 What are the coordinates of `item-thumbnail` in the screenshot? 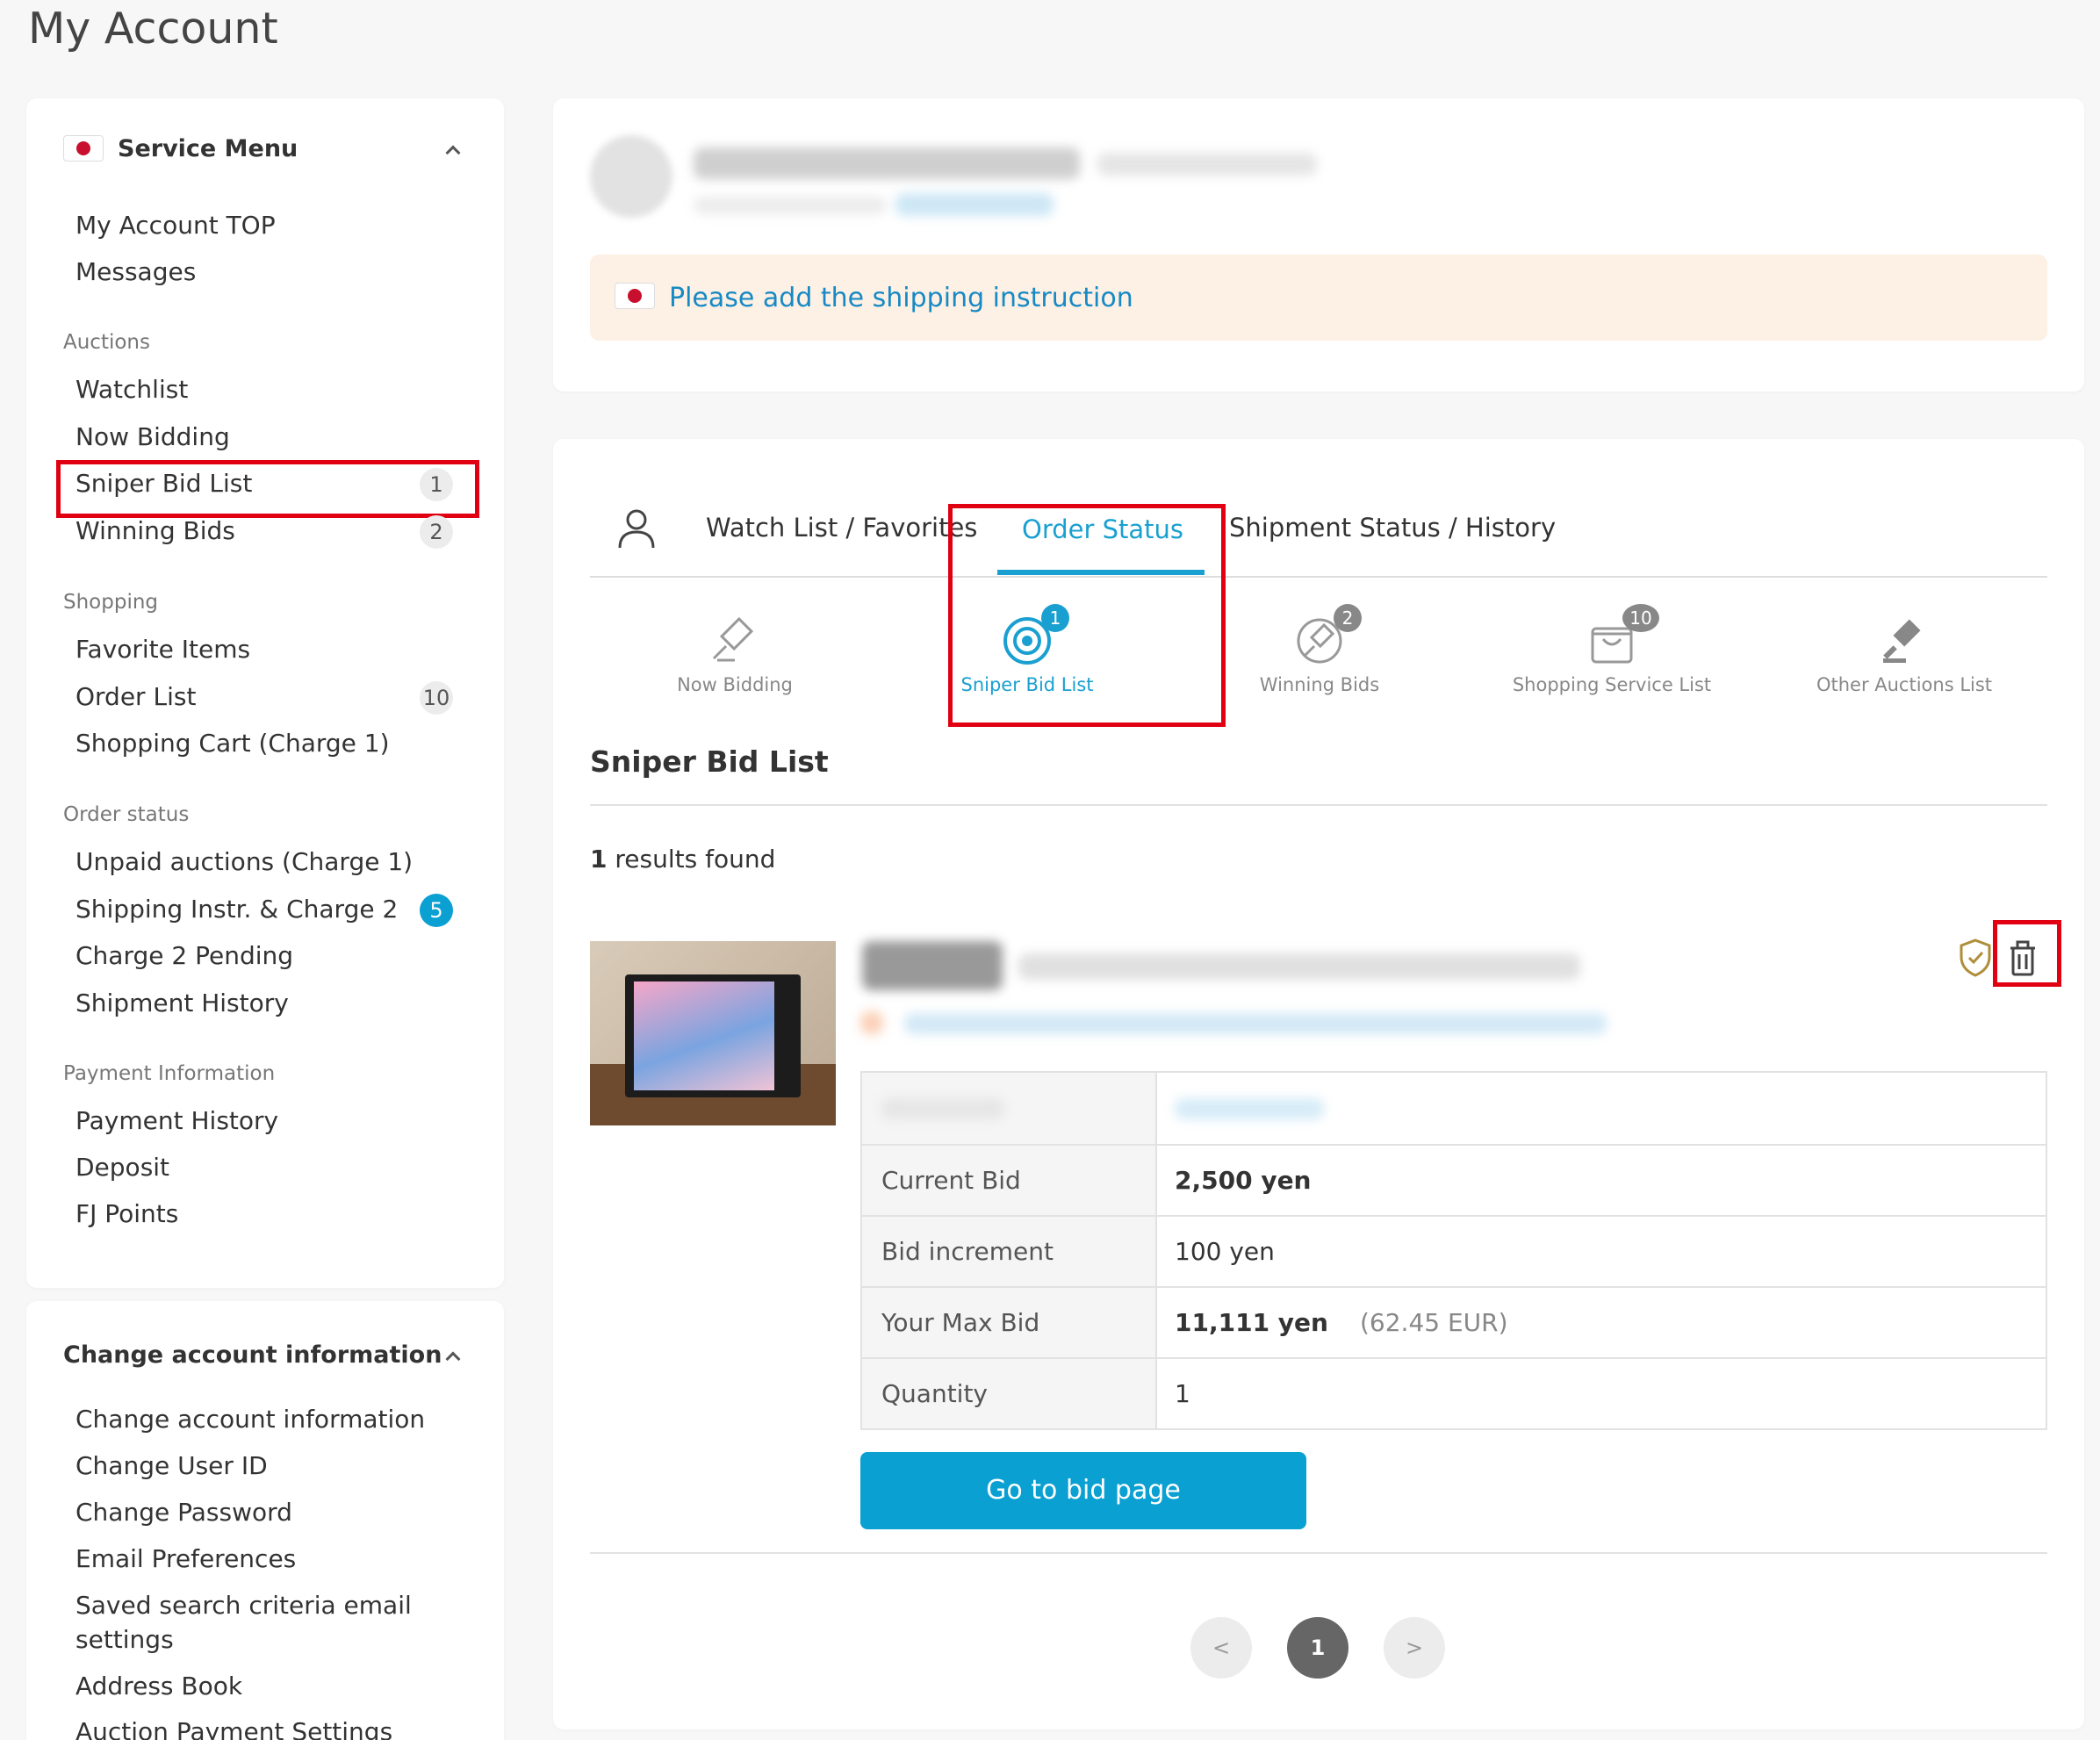 It's located at (713, 1033).